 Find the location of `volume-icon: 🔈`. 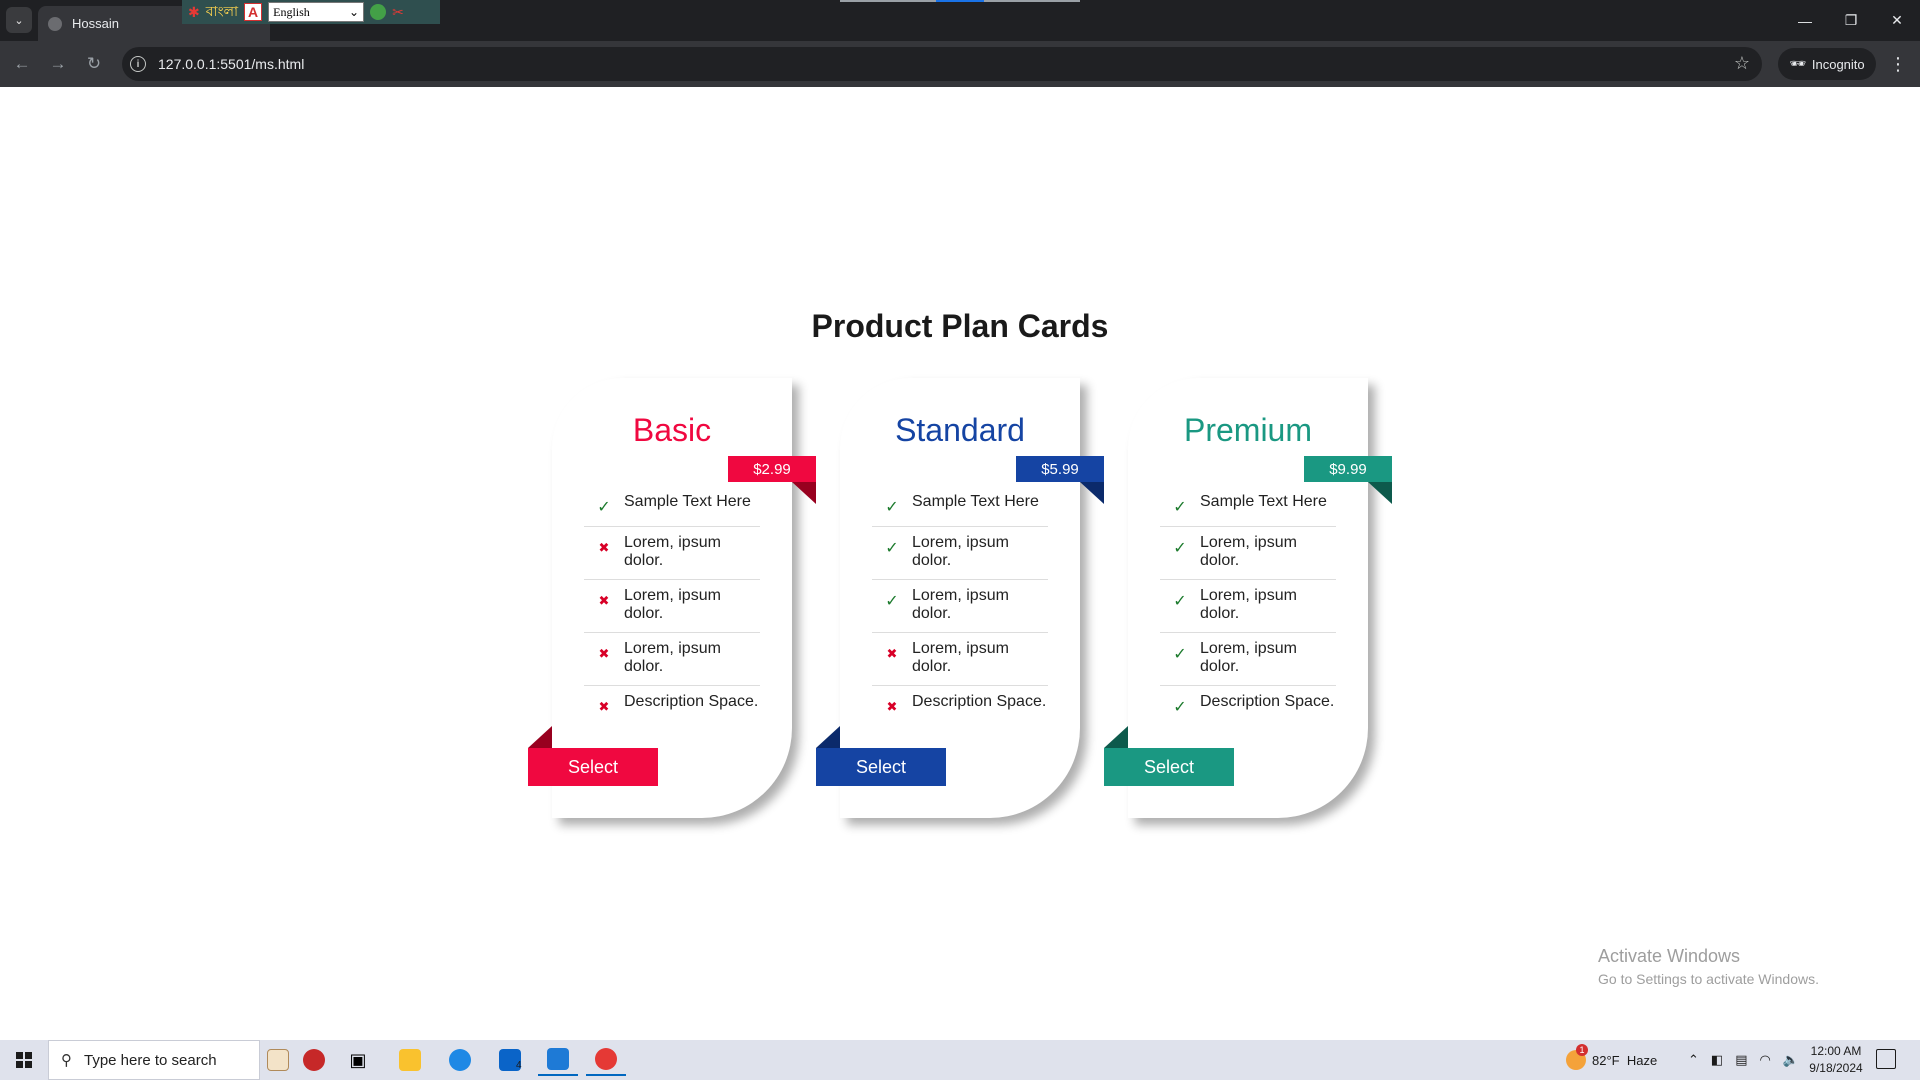

volume-icon: 🔈 is located at coordinates (1791, 1060).